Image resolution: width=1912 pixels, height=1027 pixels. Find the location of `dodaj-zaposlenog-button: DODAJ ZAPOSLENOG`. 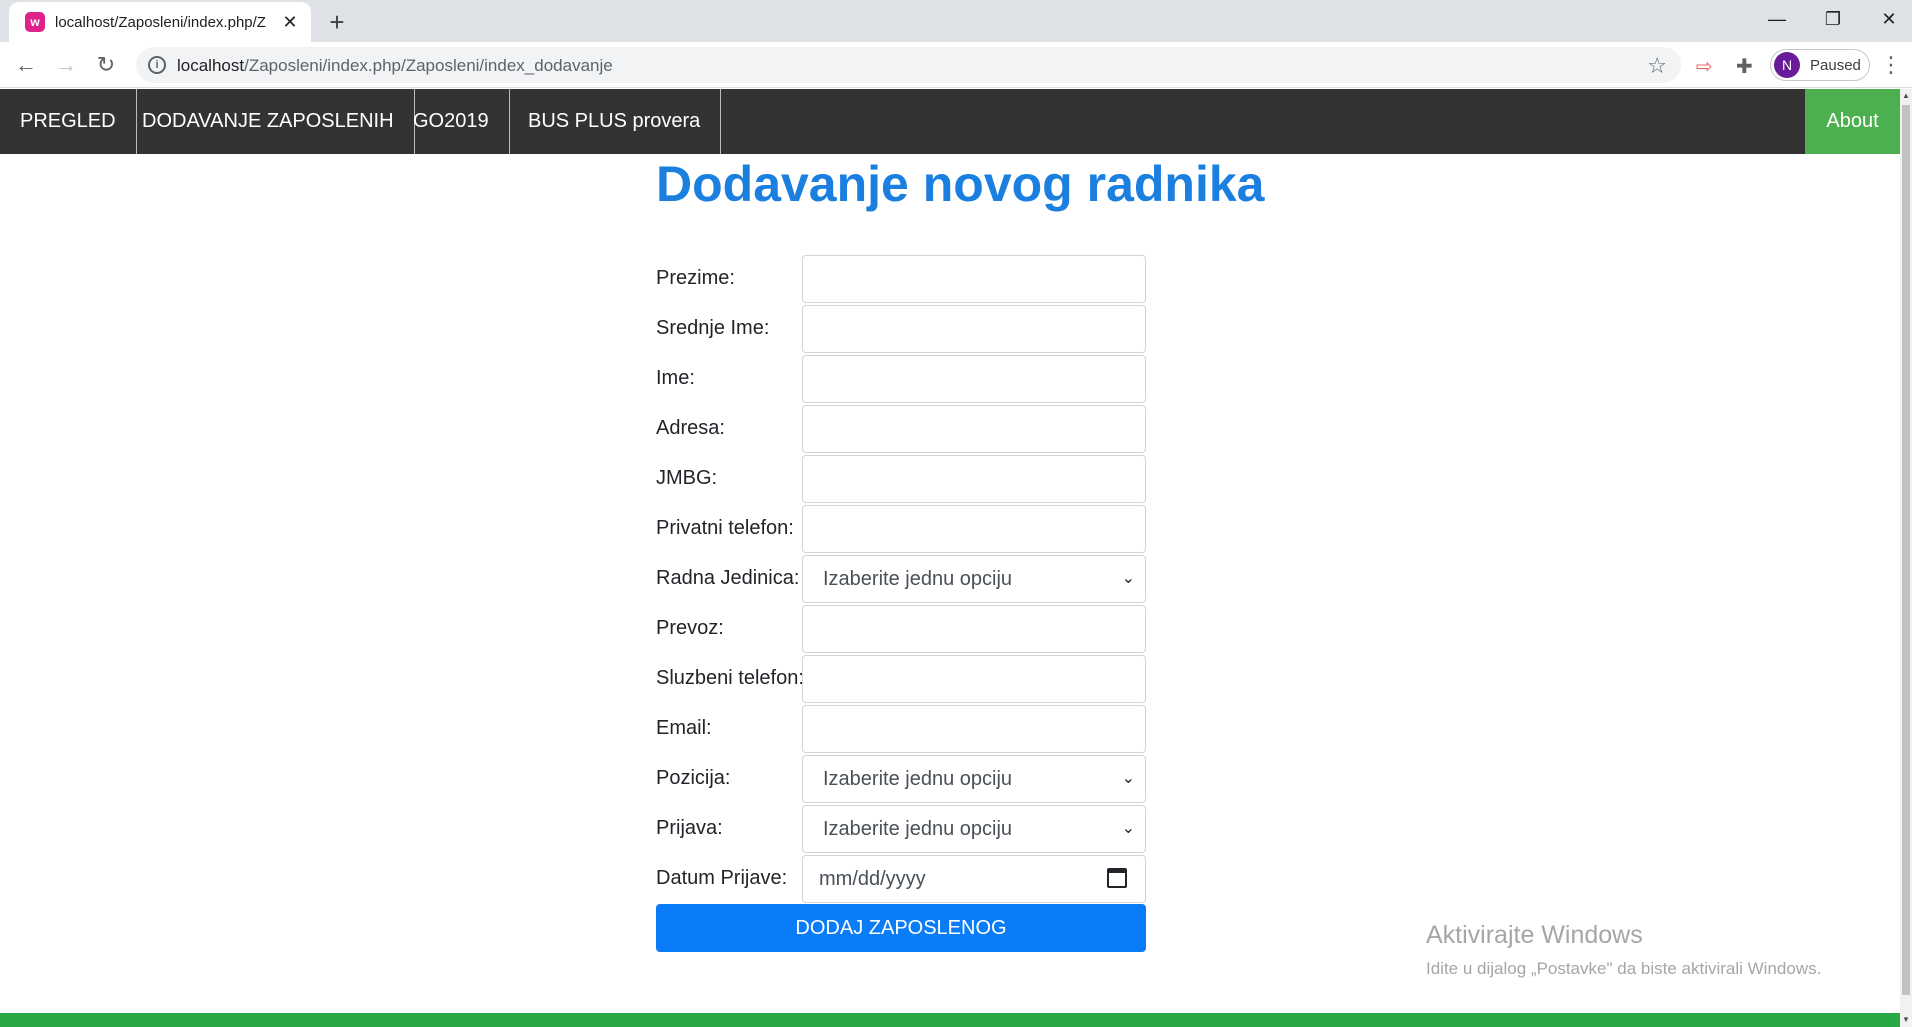

dodaj-zaposlenog-button: DODAJ ZAPOSLENOG is located at coordinates (901, 928).